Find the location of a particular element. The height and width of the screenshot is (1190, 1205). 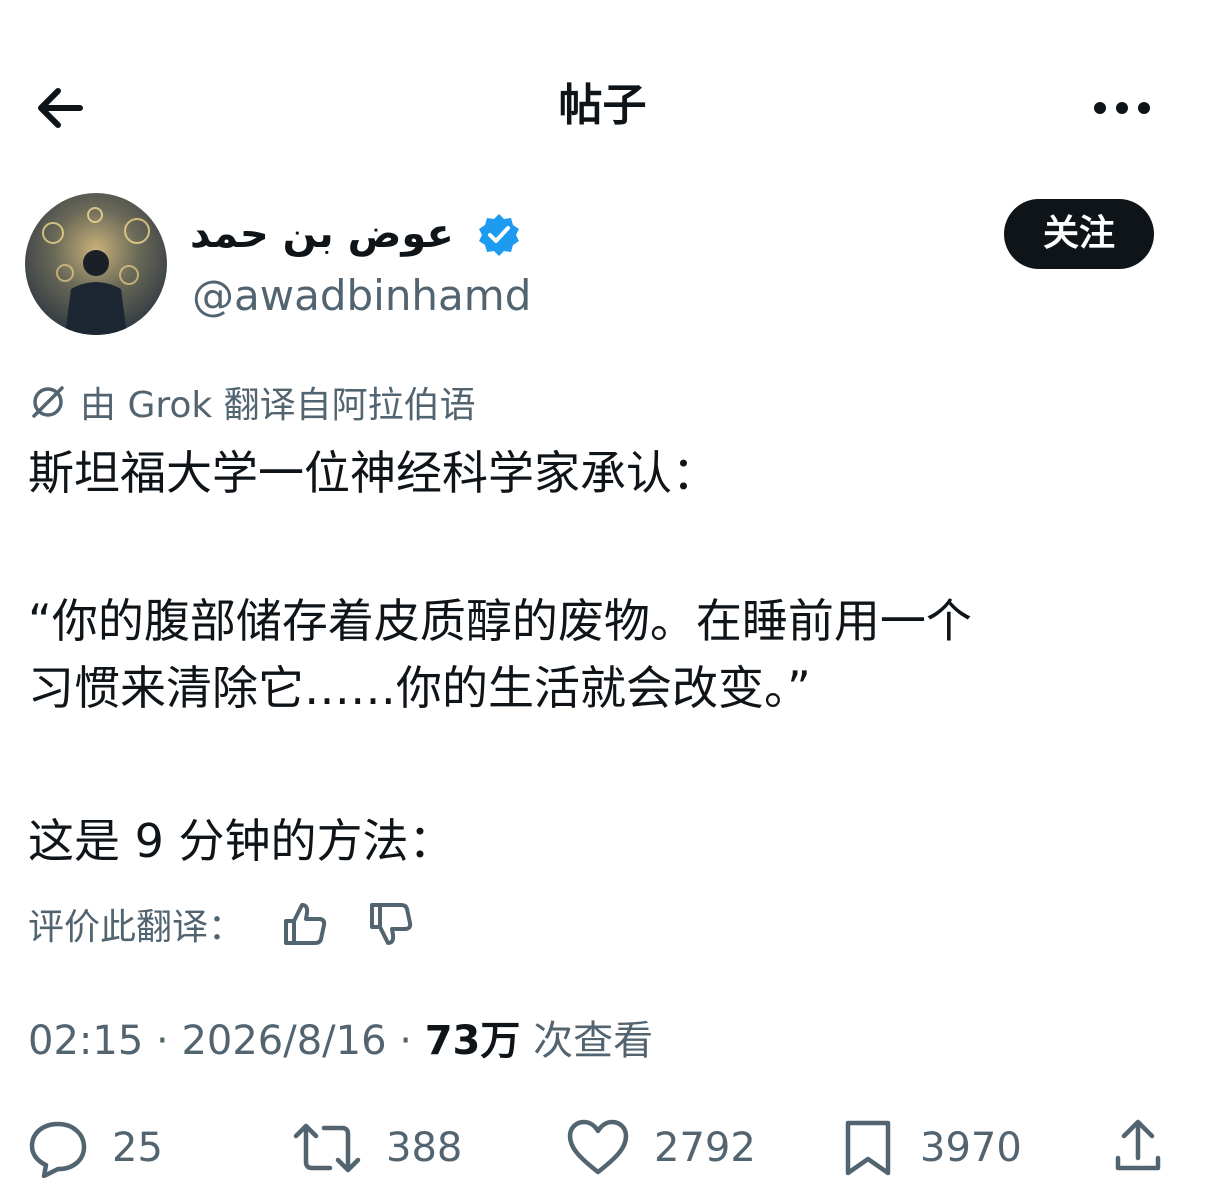

translation-note: 由 Grok 翻译自阿拉伯语 is located at coordinates (252, 402).